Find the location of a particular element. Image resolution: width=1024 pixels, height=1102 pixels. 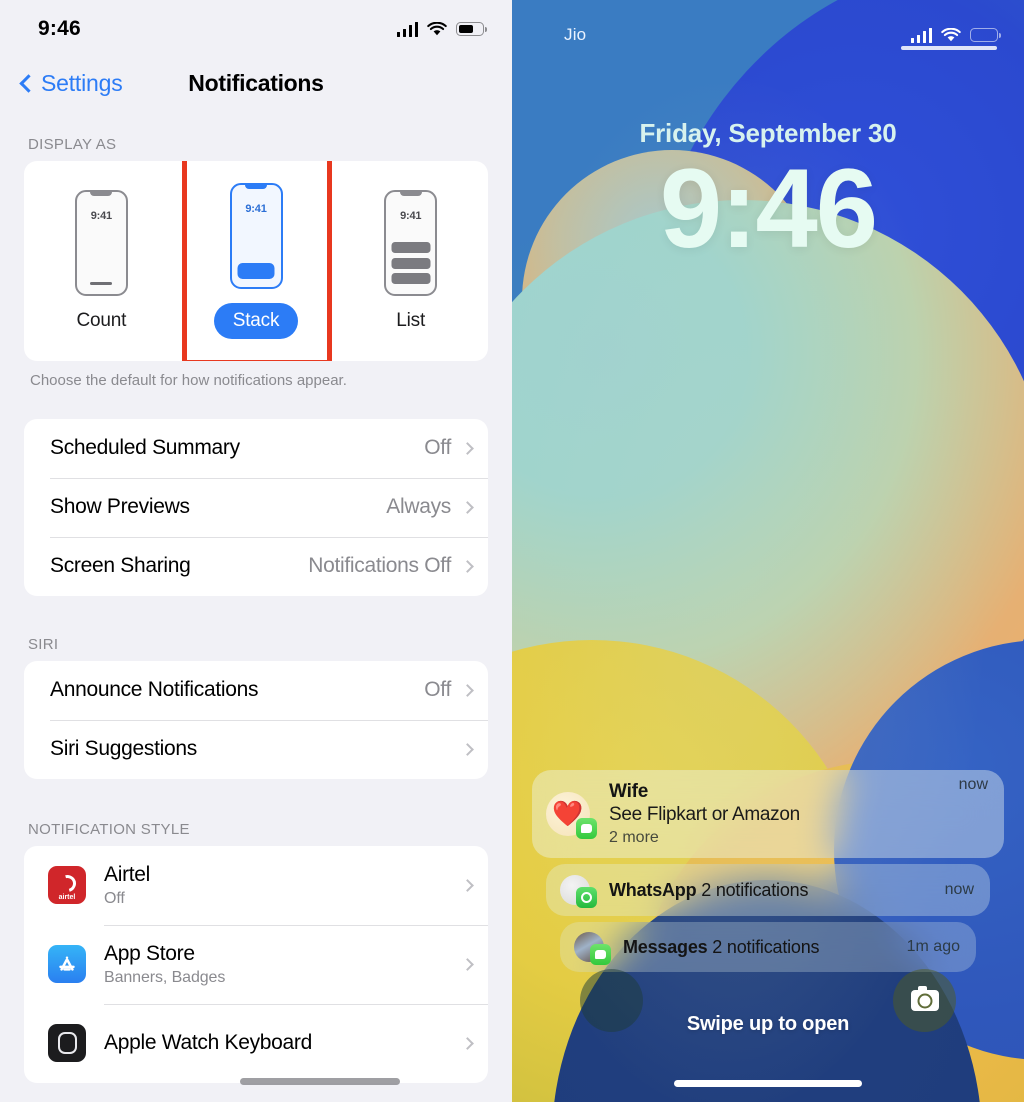

row-siri-suggestions: Siri Suggestions is located at coordinates (256, 749).